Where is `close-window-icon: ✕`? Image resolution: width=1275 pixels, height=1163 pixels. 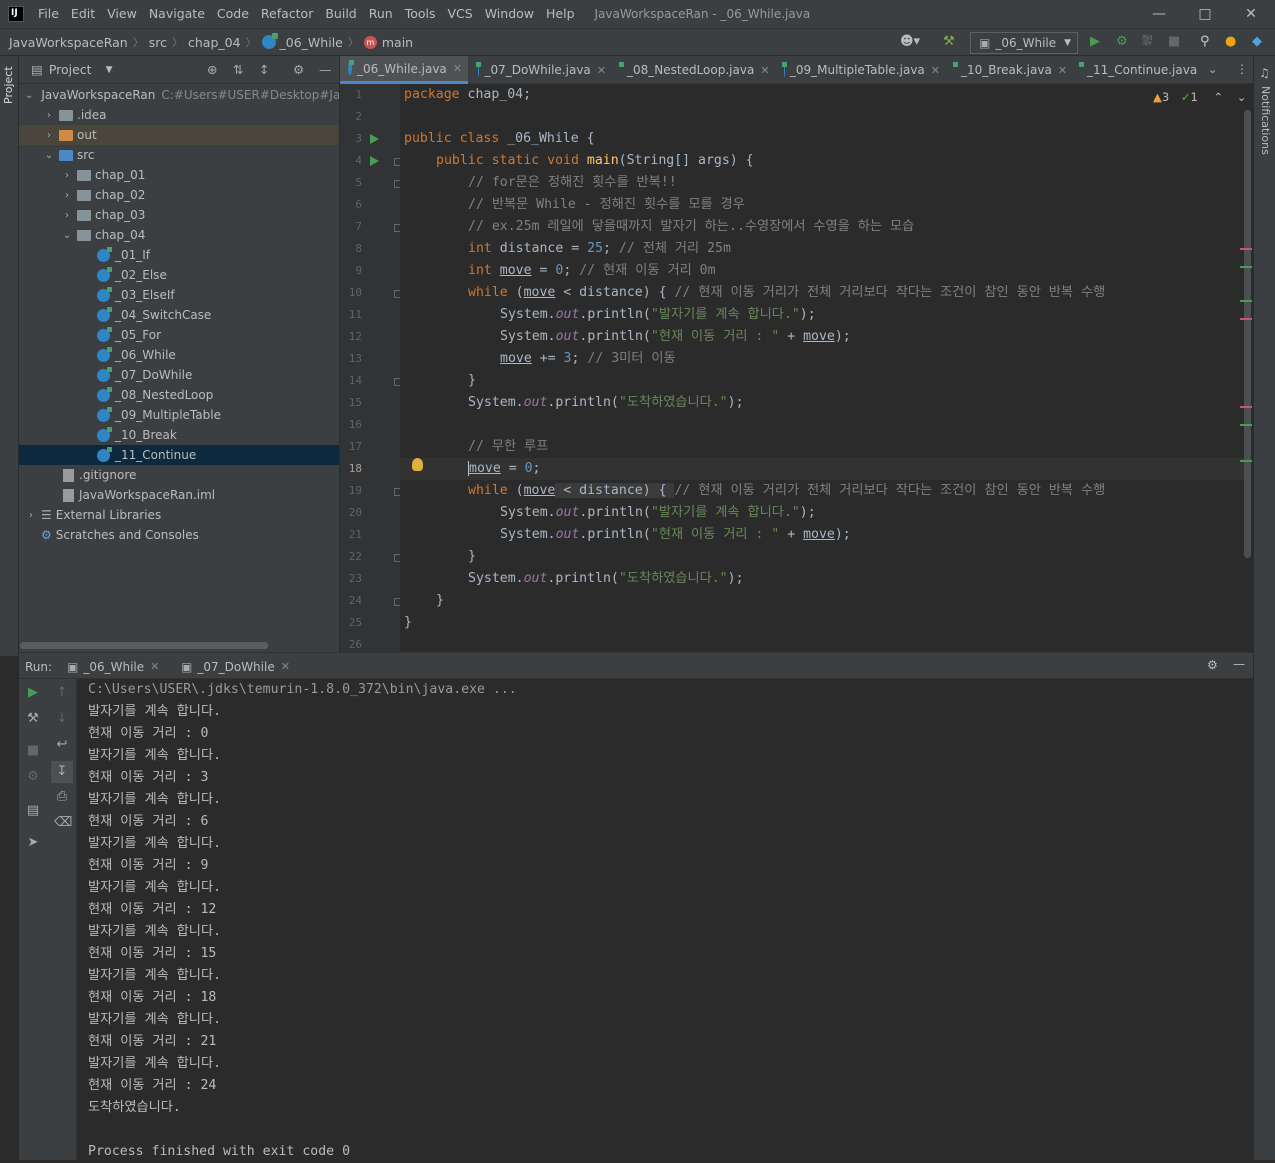 close-window-icon: ✕ is located at coordinates (1251, 14).